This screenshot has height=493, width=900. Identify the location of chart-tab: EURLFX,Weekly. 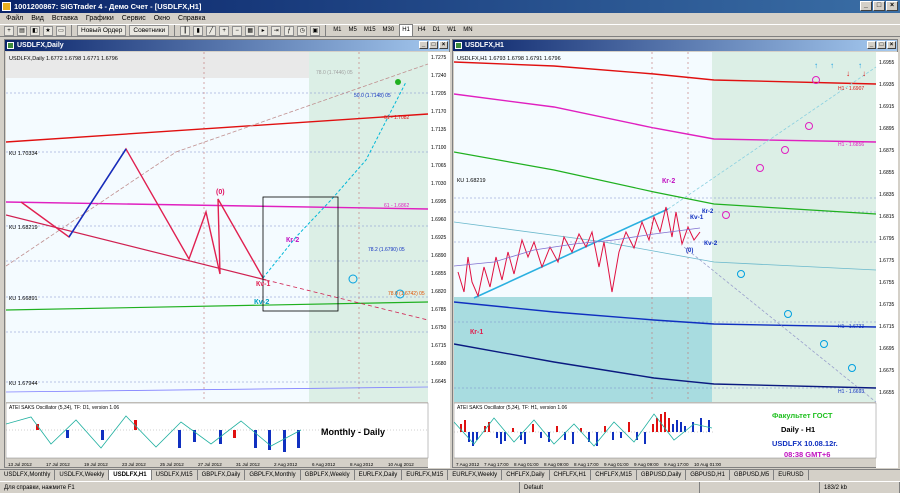
(475, 475).